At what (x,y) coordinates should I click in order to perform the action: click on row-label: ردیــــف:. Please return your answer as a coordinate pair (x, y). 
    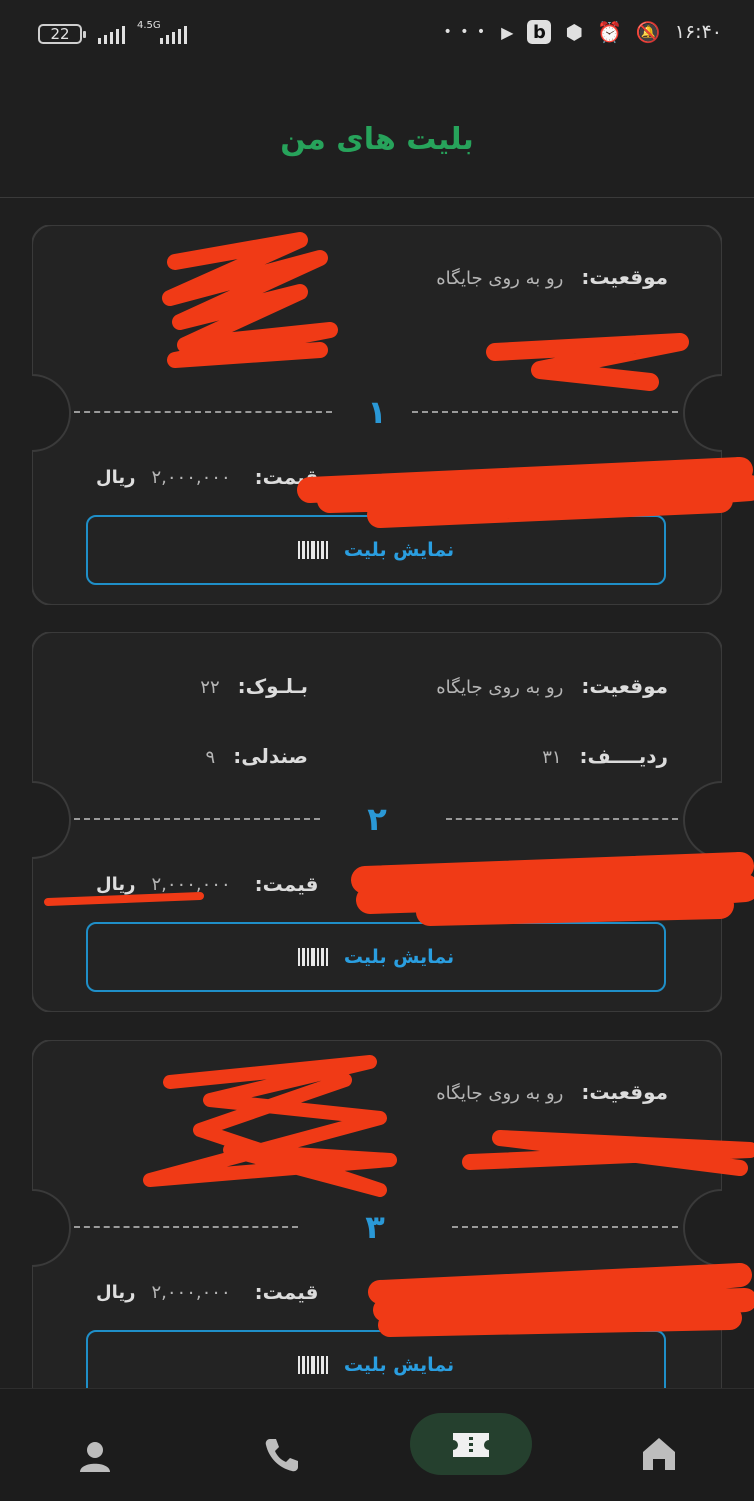
    Looking at the image, I should click on (623, 756).